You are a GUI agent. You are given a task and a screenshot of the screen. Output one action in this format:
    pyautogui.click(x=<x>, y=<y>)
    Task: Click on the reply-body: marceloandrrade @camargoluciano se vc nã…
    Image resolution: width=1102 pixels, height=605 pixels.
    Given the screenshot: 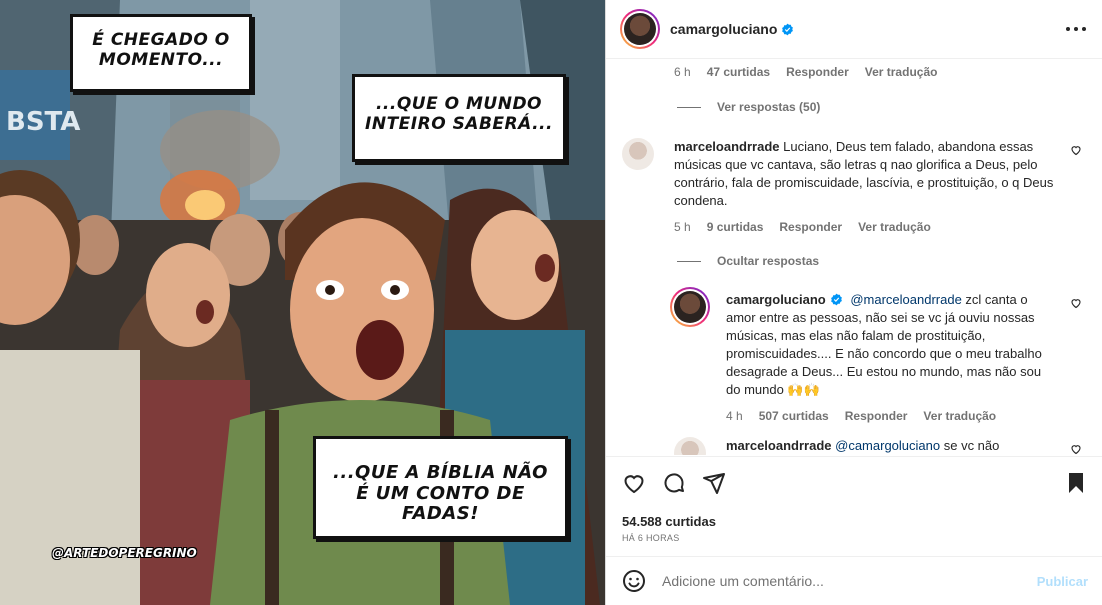 What is the action you would take?
    pyautogui.click(x=891, y=446)
    